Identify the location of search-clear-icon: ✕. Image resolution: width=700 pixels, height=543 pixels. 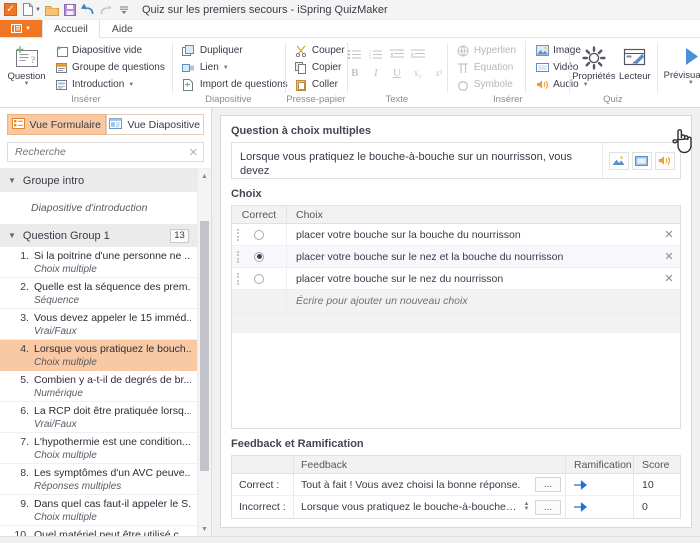
(191, 152).